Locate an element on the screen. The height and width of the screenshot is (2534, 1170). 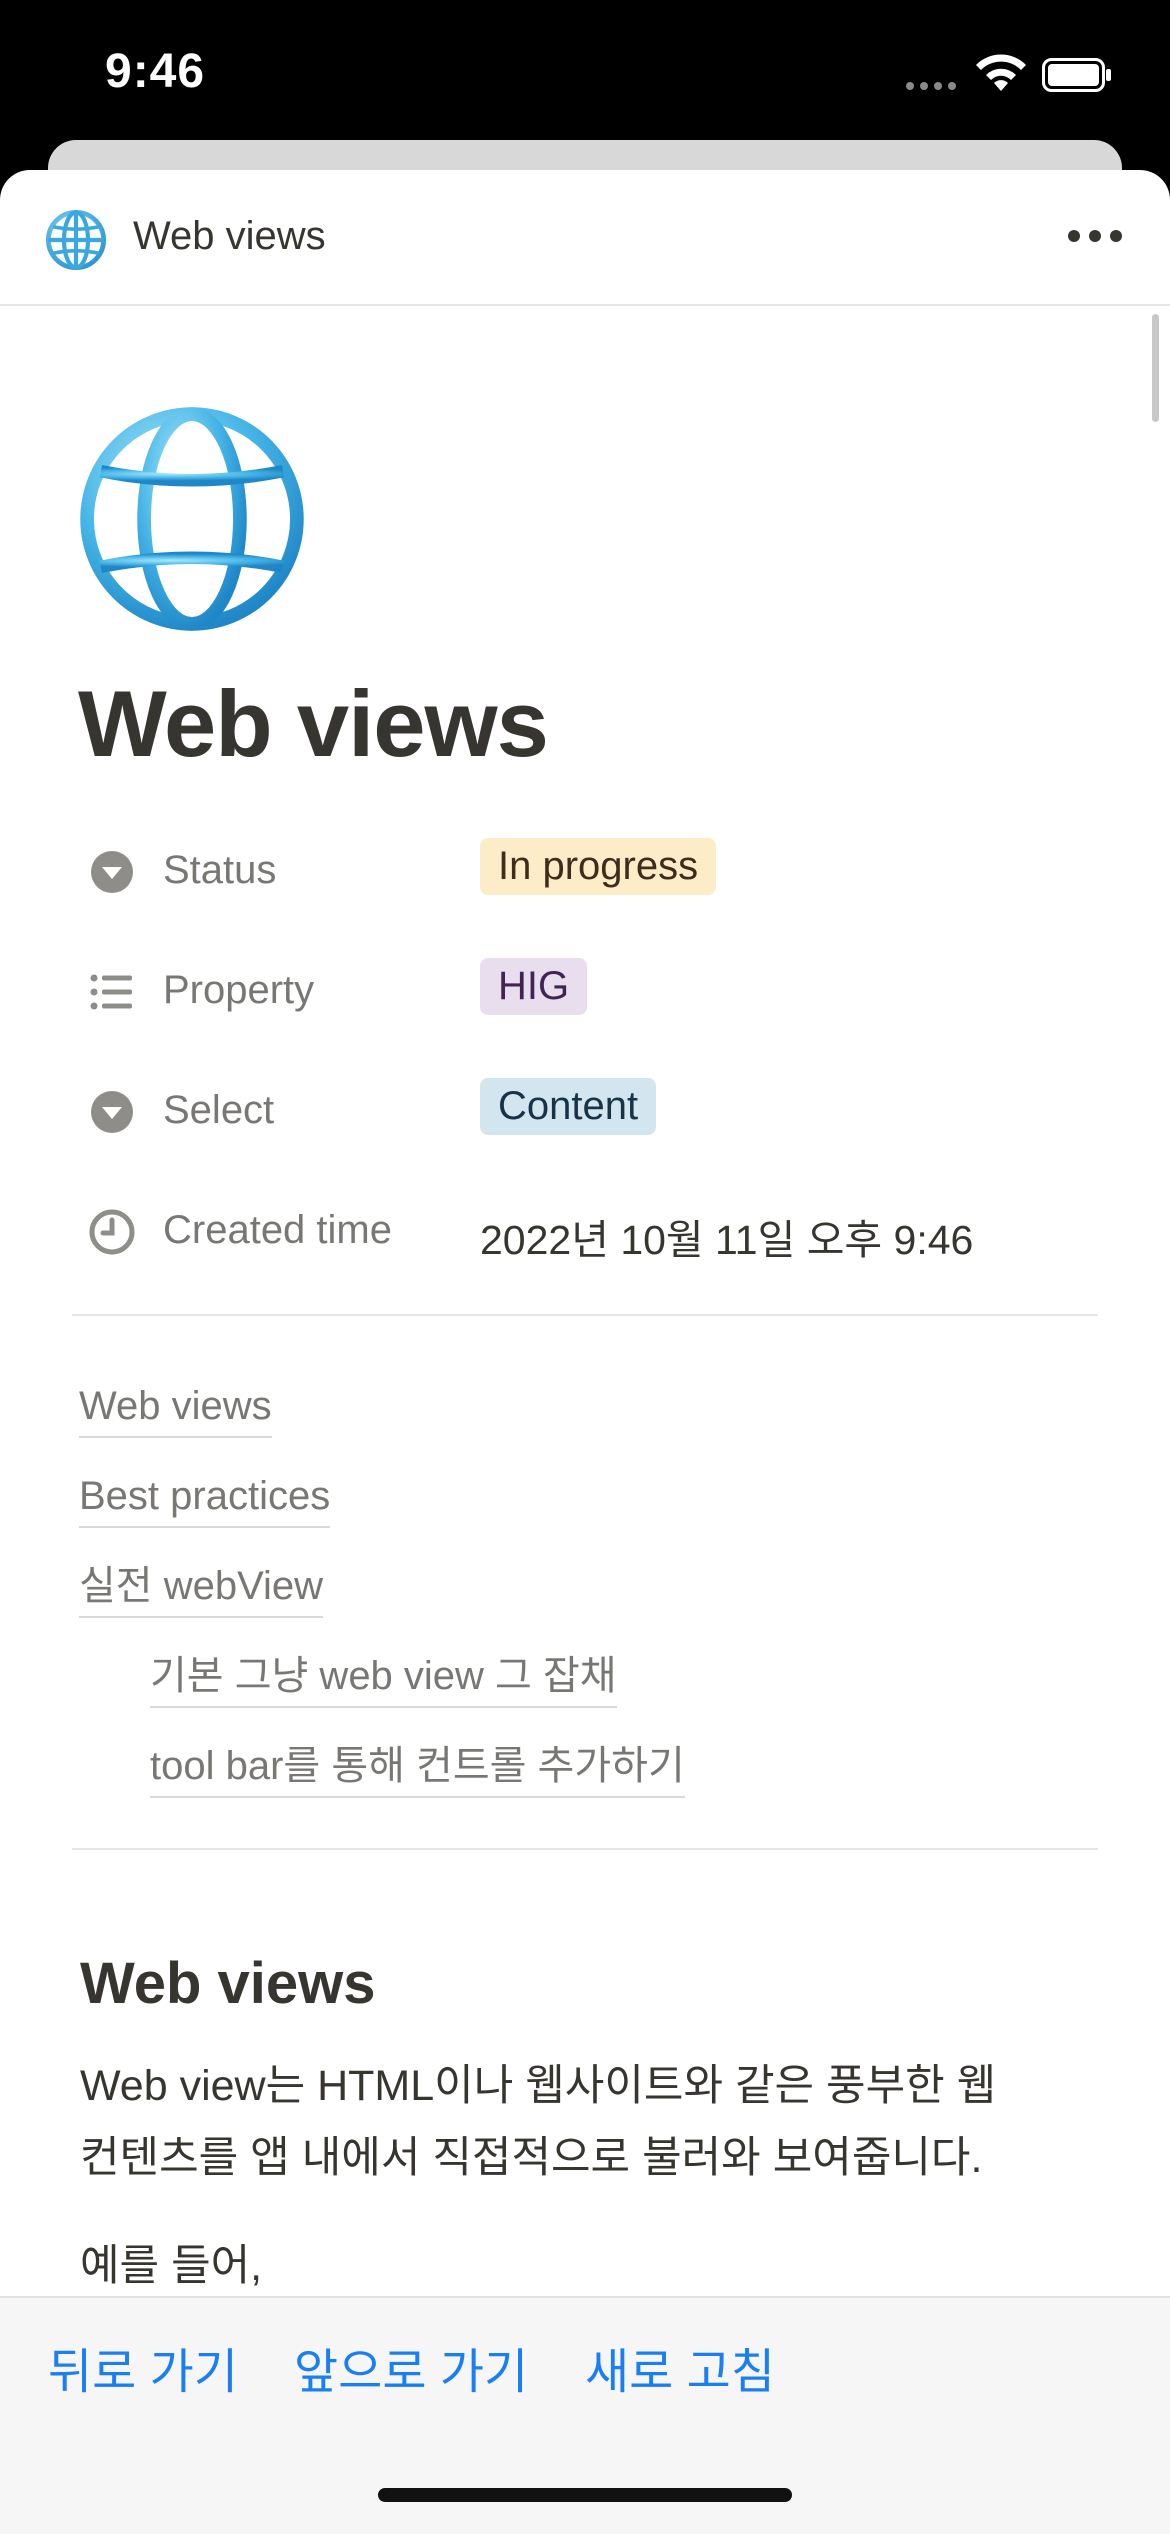
list-icon is located at coordinates (111, 992).